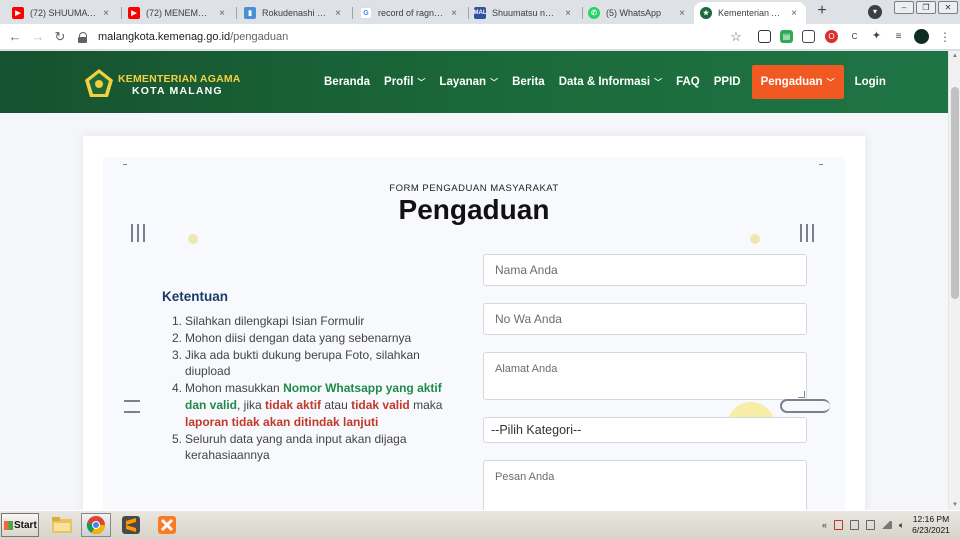 The width and height of the screenshot is (960, 539). What do you see at coordinates (179, 79) in the screenshot?
I see `brand-line-1: KEMENTERIAN AGAMA` at bounding box center [179, 79].